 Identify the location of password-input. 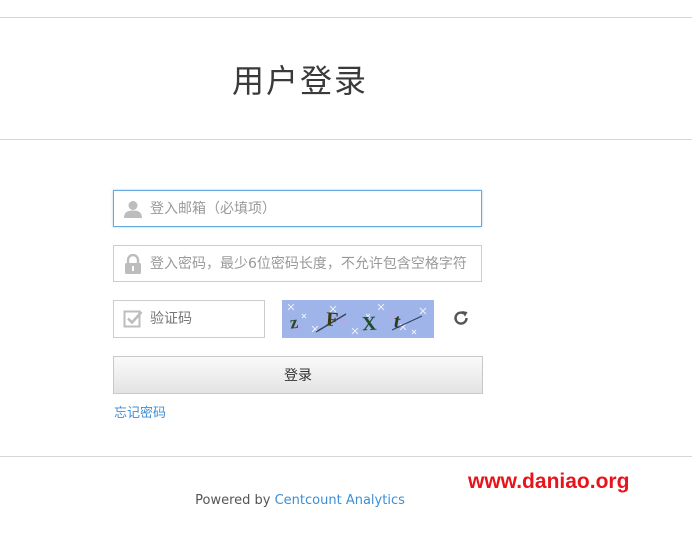
(315, 263).